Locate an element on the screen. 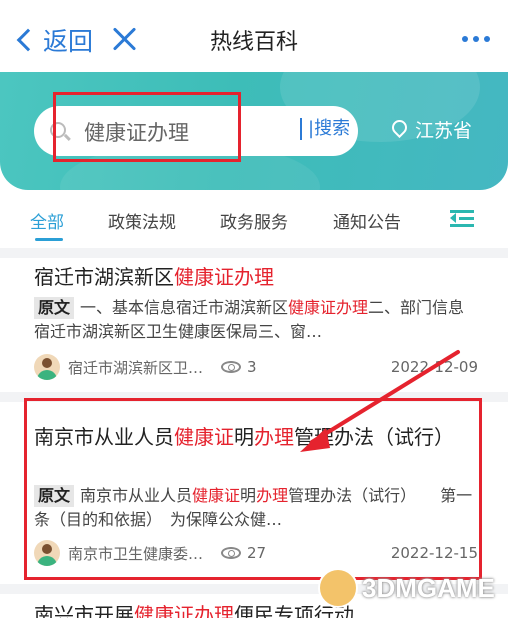 The height and width of the screenshot is (618, 508). watermark-text: 3DMGAME is located at coordinates (428, 587).